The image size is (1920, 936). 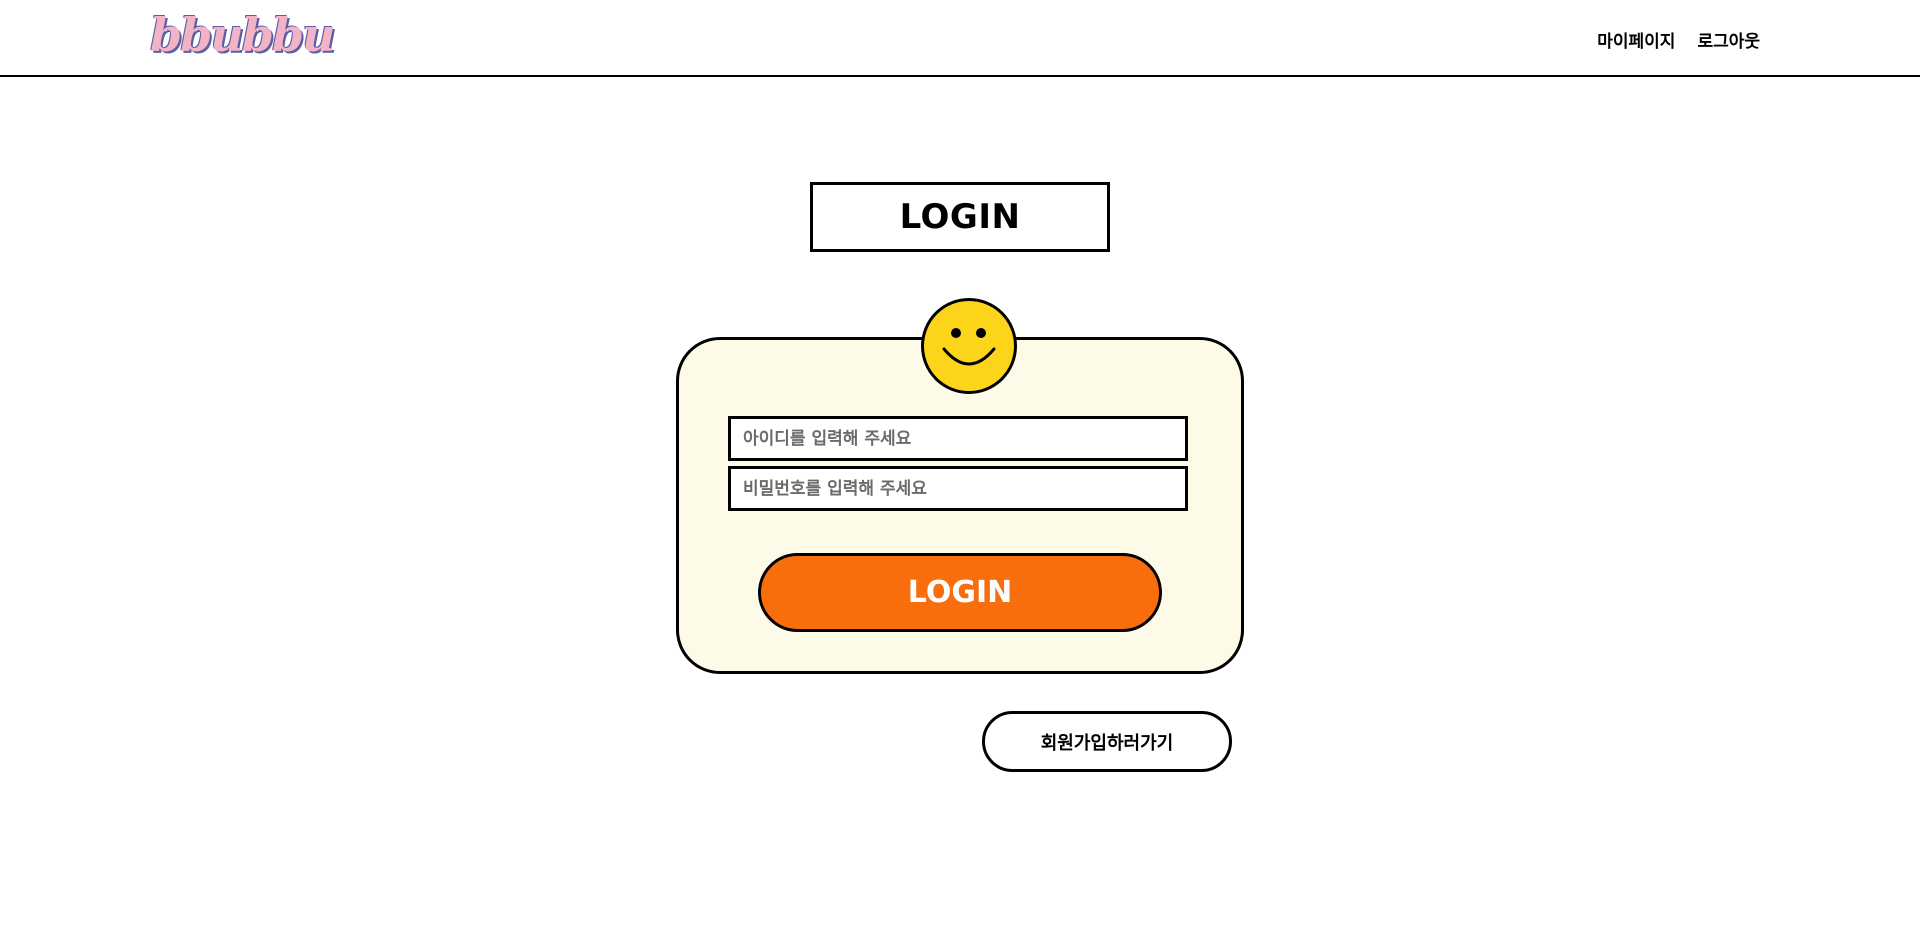 I want to click on mypage-link: 마이페이지, so click(x=1636, y=39).